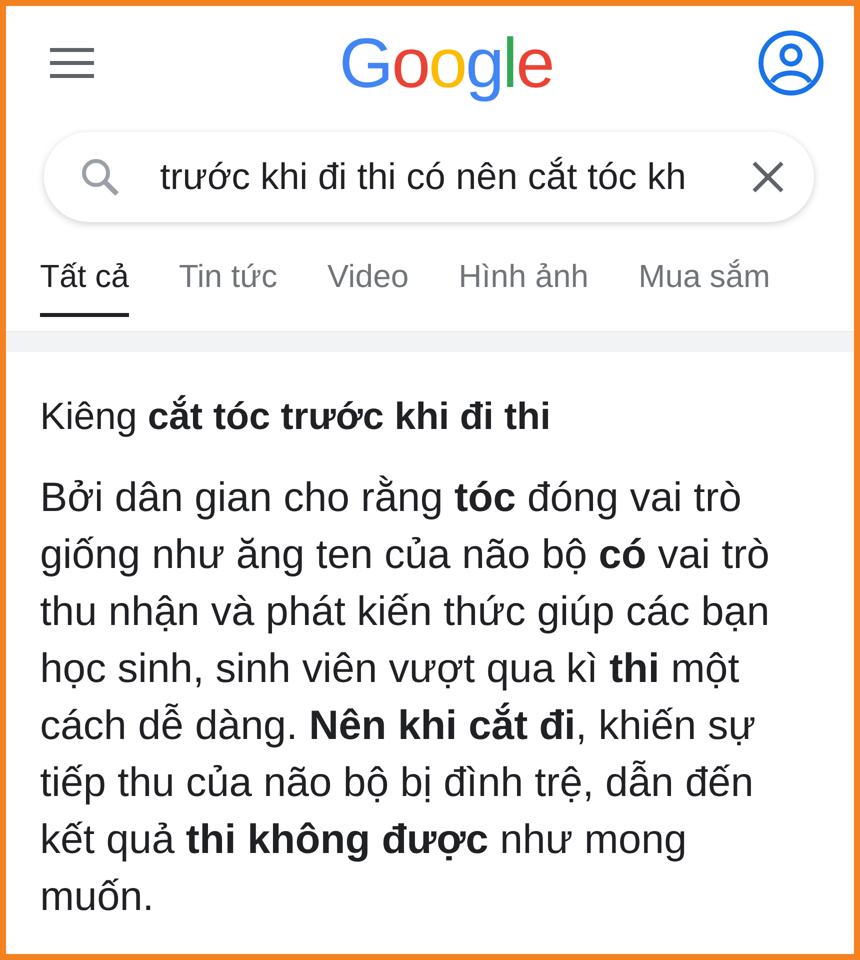  What do you see at coordinates (429, 177) in the screenshot?
I see `search-field: trước khi đi thi có nên cắt tóc kh` at bounding box center [429, 177].